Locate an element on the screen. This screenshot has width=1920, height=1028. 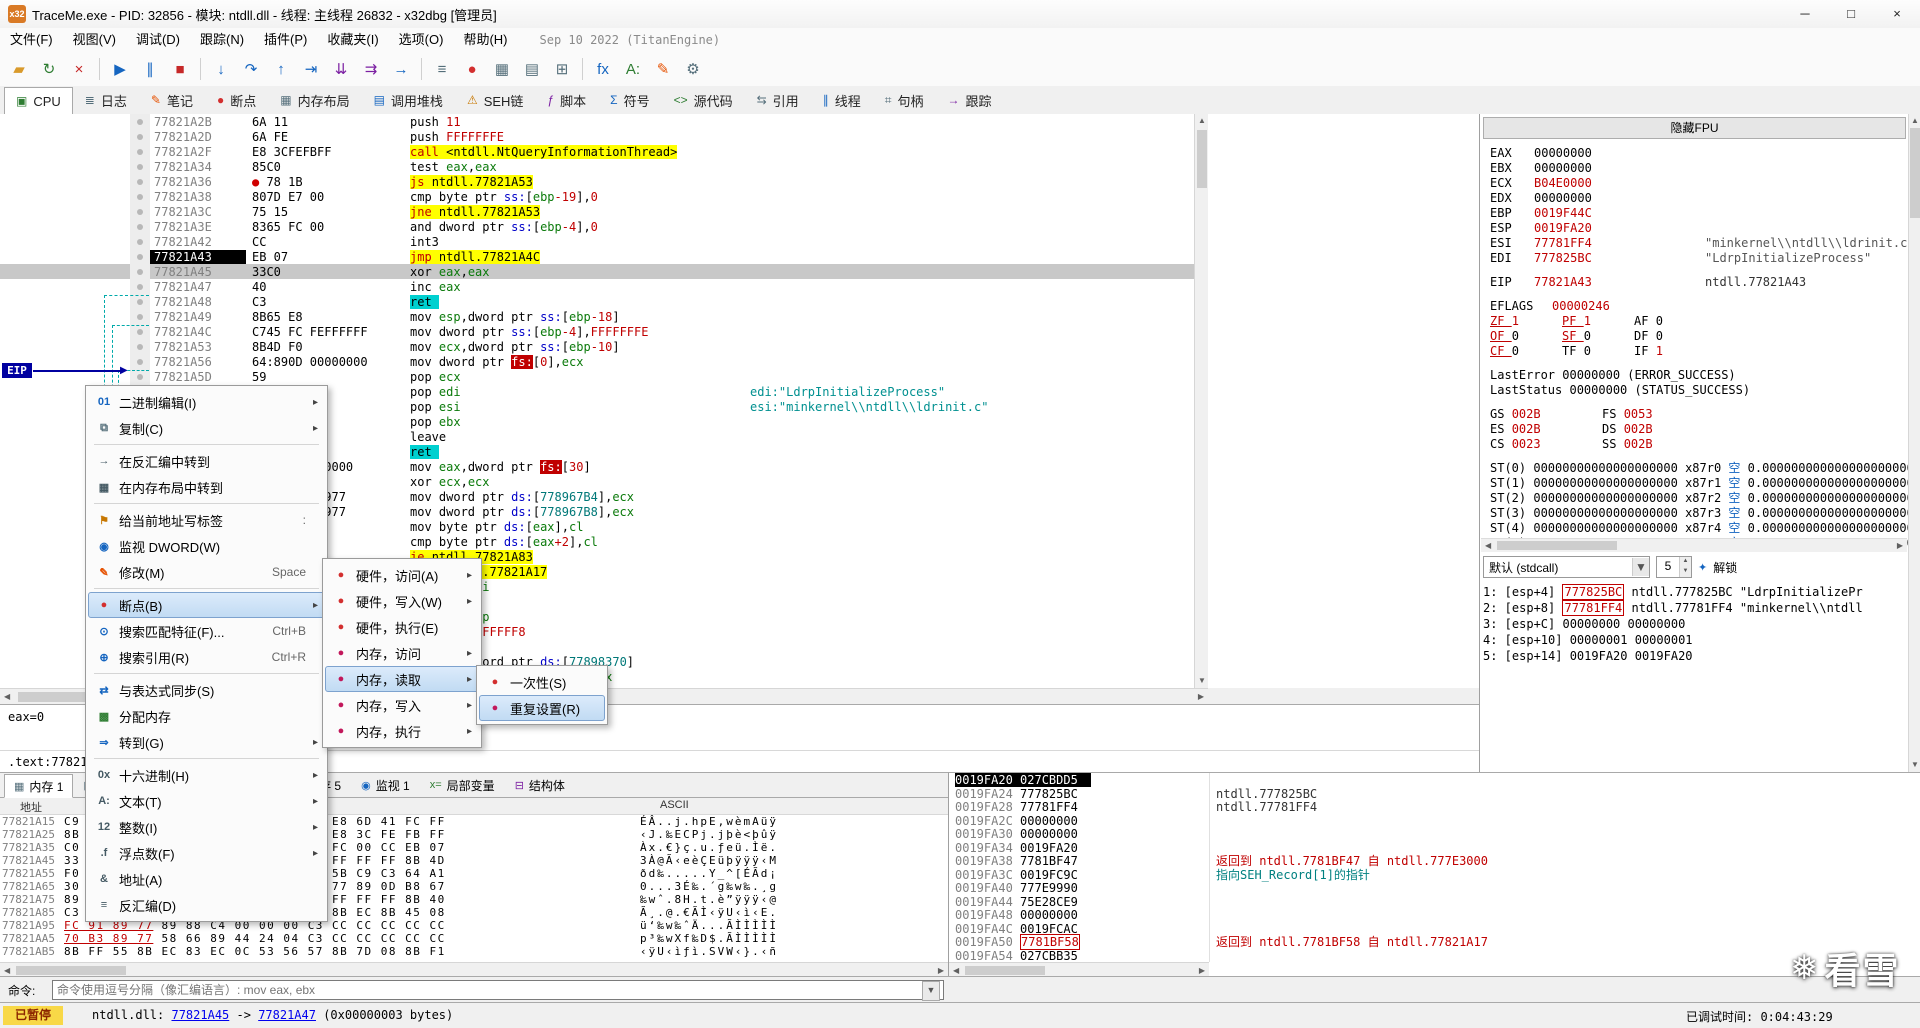
register-row-ebx: EBX 00000000 is located at coordinates (1699, 168).